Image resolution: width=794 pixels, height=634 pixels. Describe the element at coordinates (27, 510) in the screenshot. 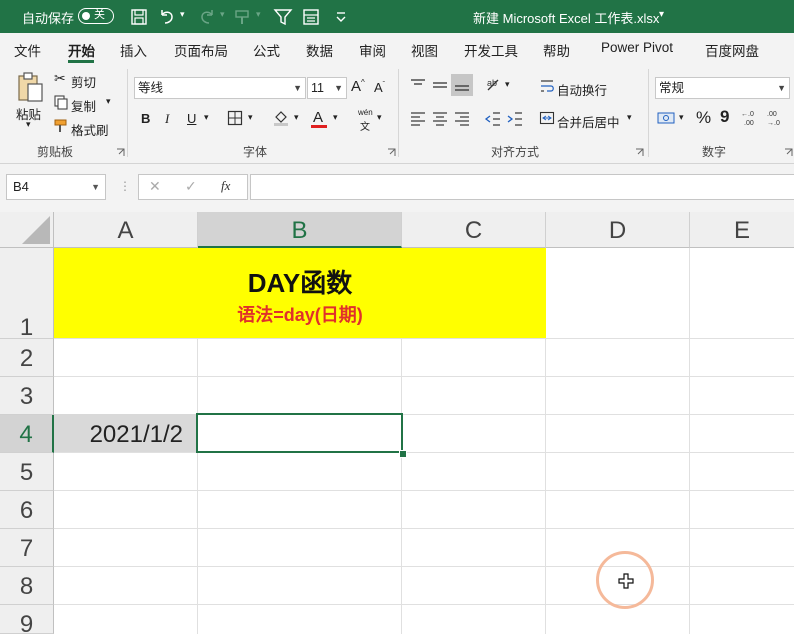

I see `row-header-6: 6` at that location.